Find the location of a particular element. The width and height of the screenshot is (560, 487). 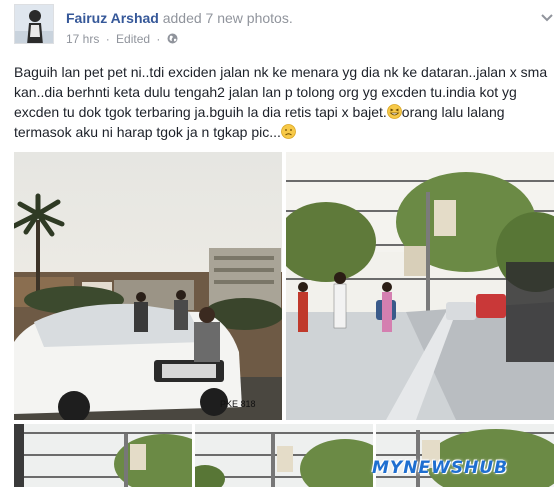

post-time: 17 hrs is located at coordinates (82, 39).